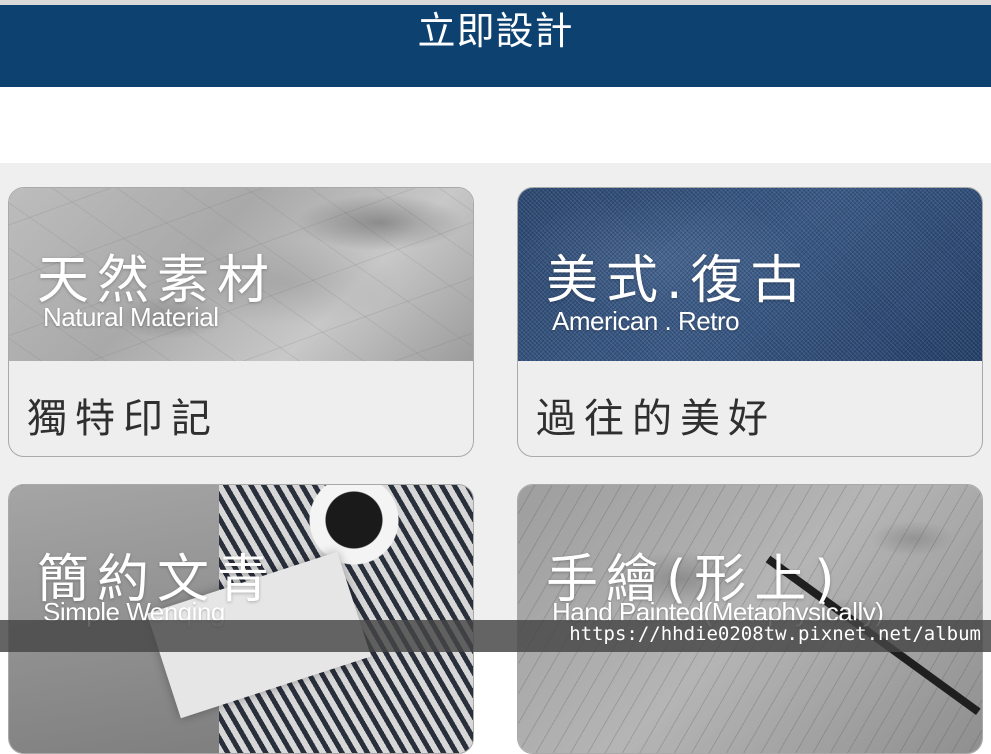 The height and width of the screenshot is (754, 991). Describe the element at coordinates (656, 419) in the screenshot. I see `card-subtitle: 過往的美好` at that location.